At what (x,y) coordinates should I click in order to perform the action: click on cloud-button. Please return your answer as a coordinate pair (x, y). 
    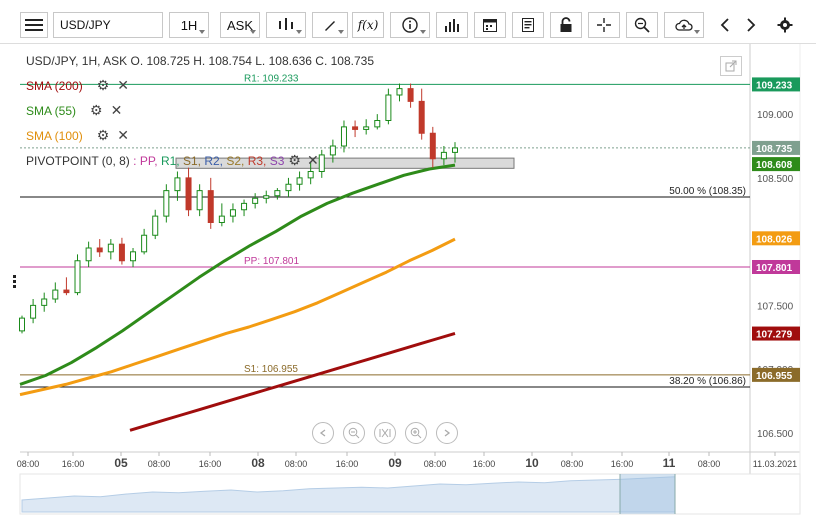
    Looking at the image, I should click on (684, 25).